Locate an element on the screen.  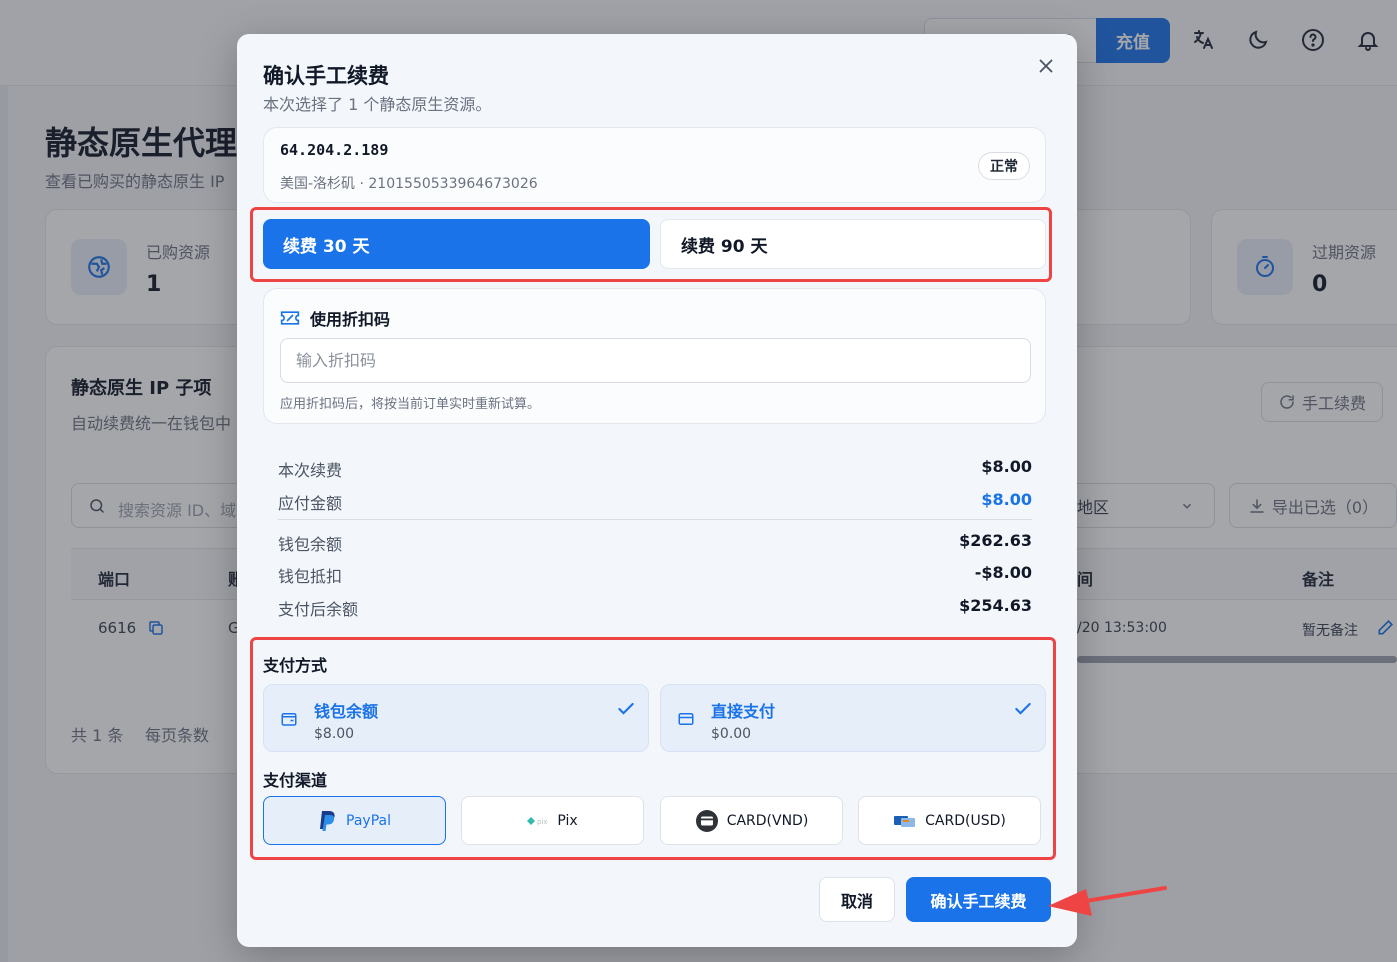
wallet-icon is located at coordinates (289, 719).